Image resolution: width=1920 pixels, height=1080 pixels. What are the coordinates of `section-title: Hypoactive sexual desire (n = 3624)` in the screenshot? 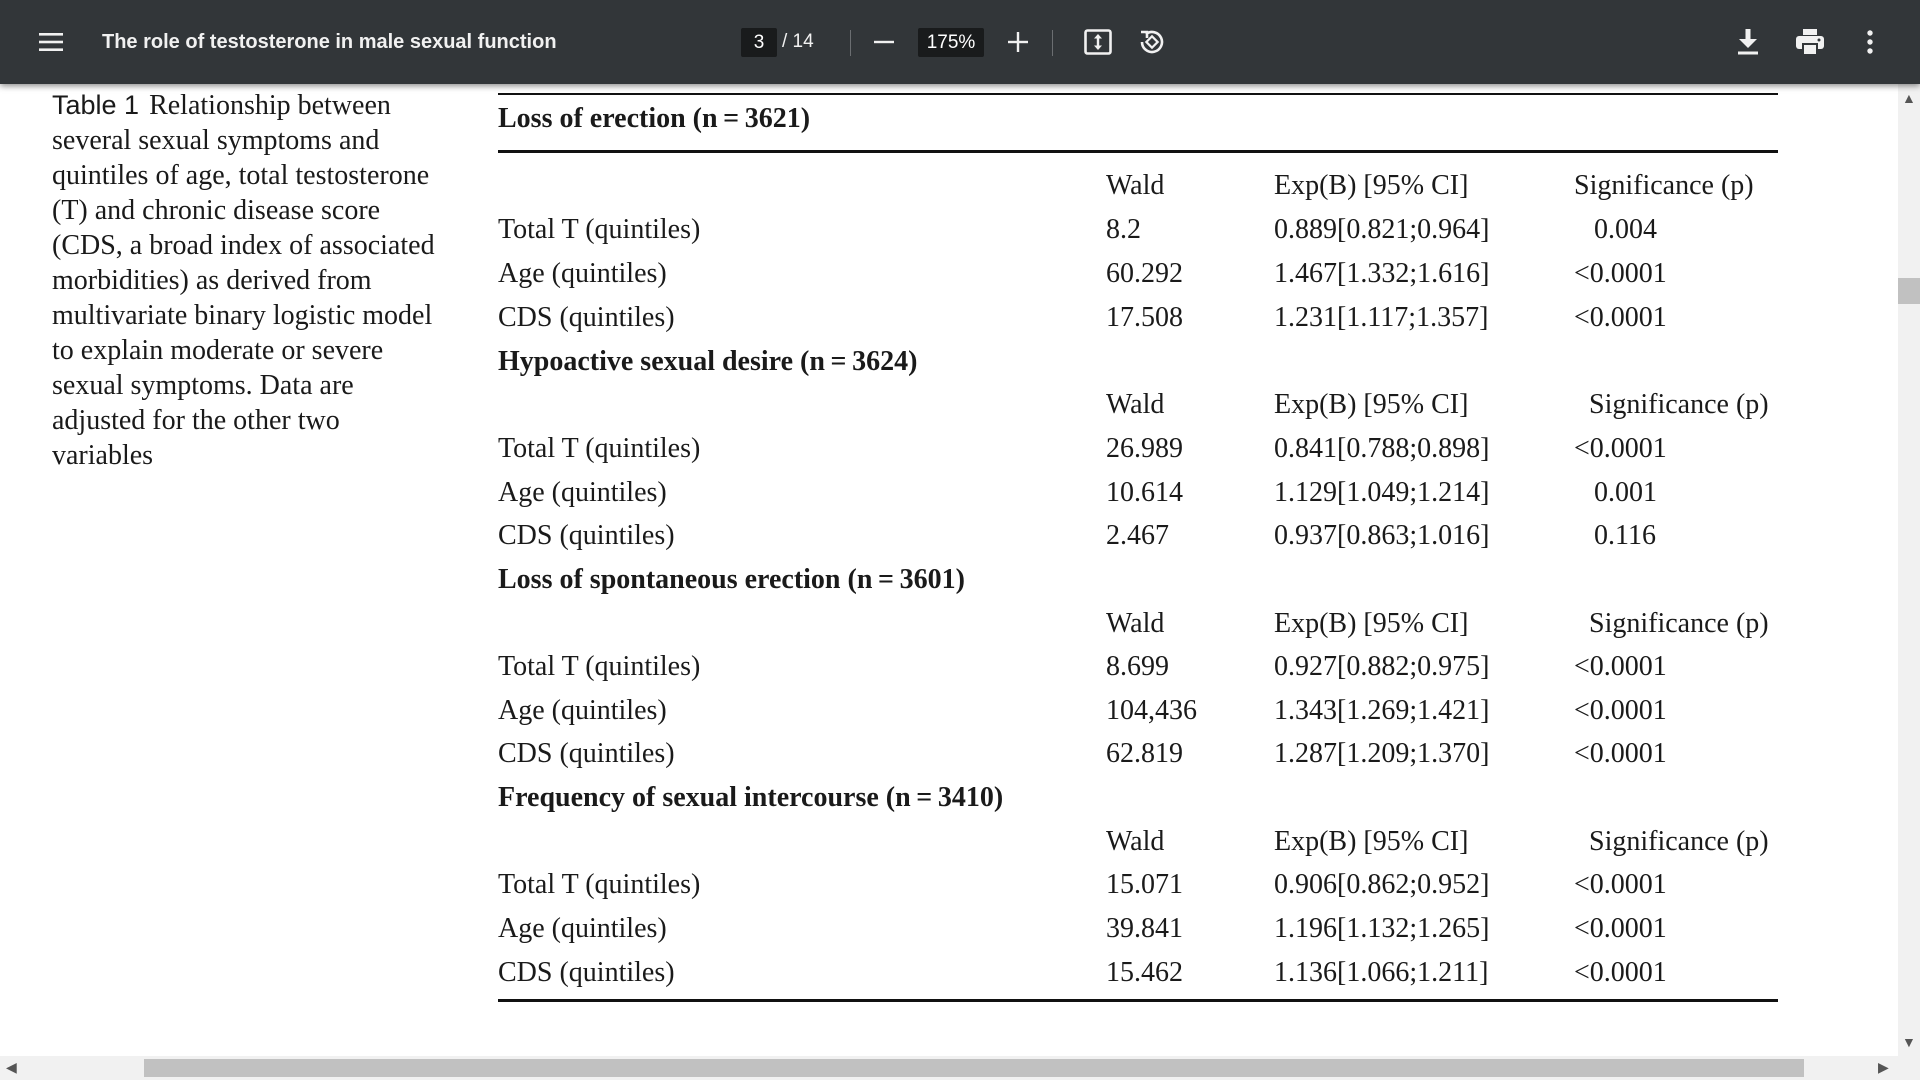 It's located at (708, 361).